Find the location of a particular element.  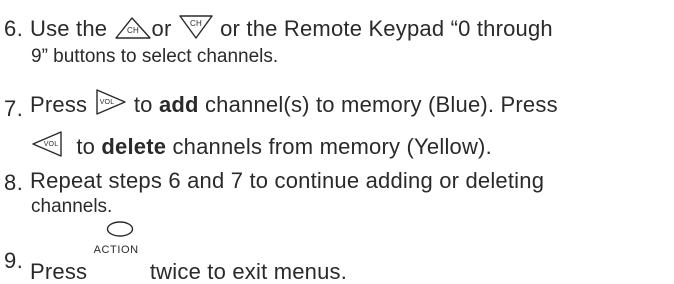

vol-left-icon: VOL is located at coordinates (47, 147).